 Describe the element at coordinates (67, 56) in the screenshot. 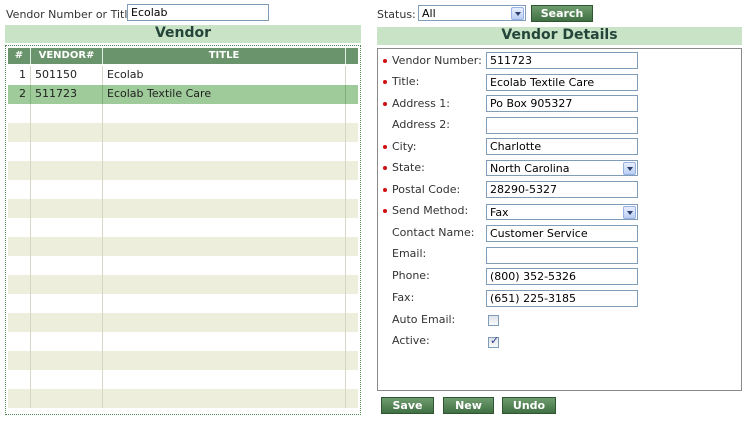

I see `column-header-vendor: VENDOR#` at that location.